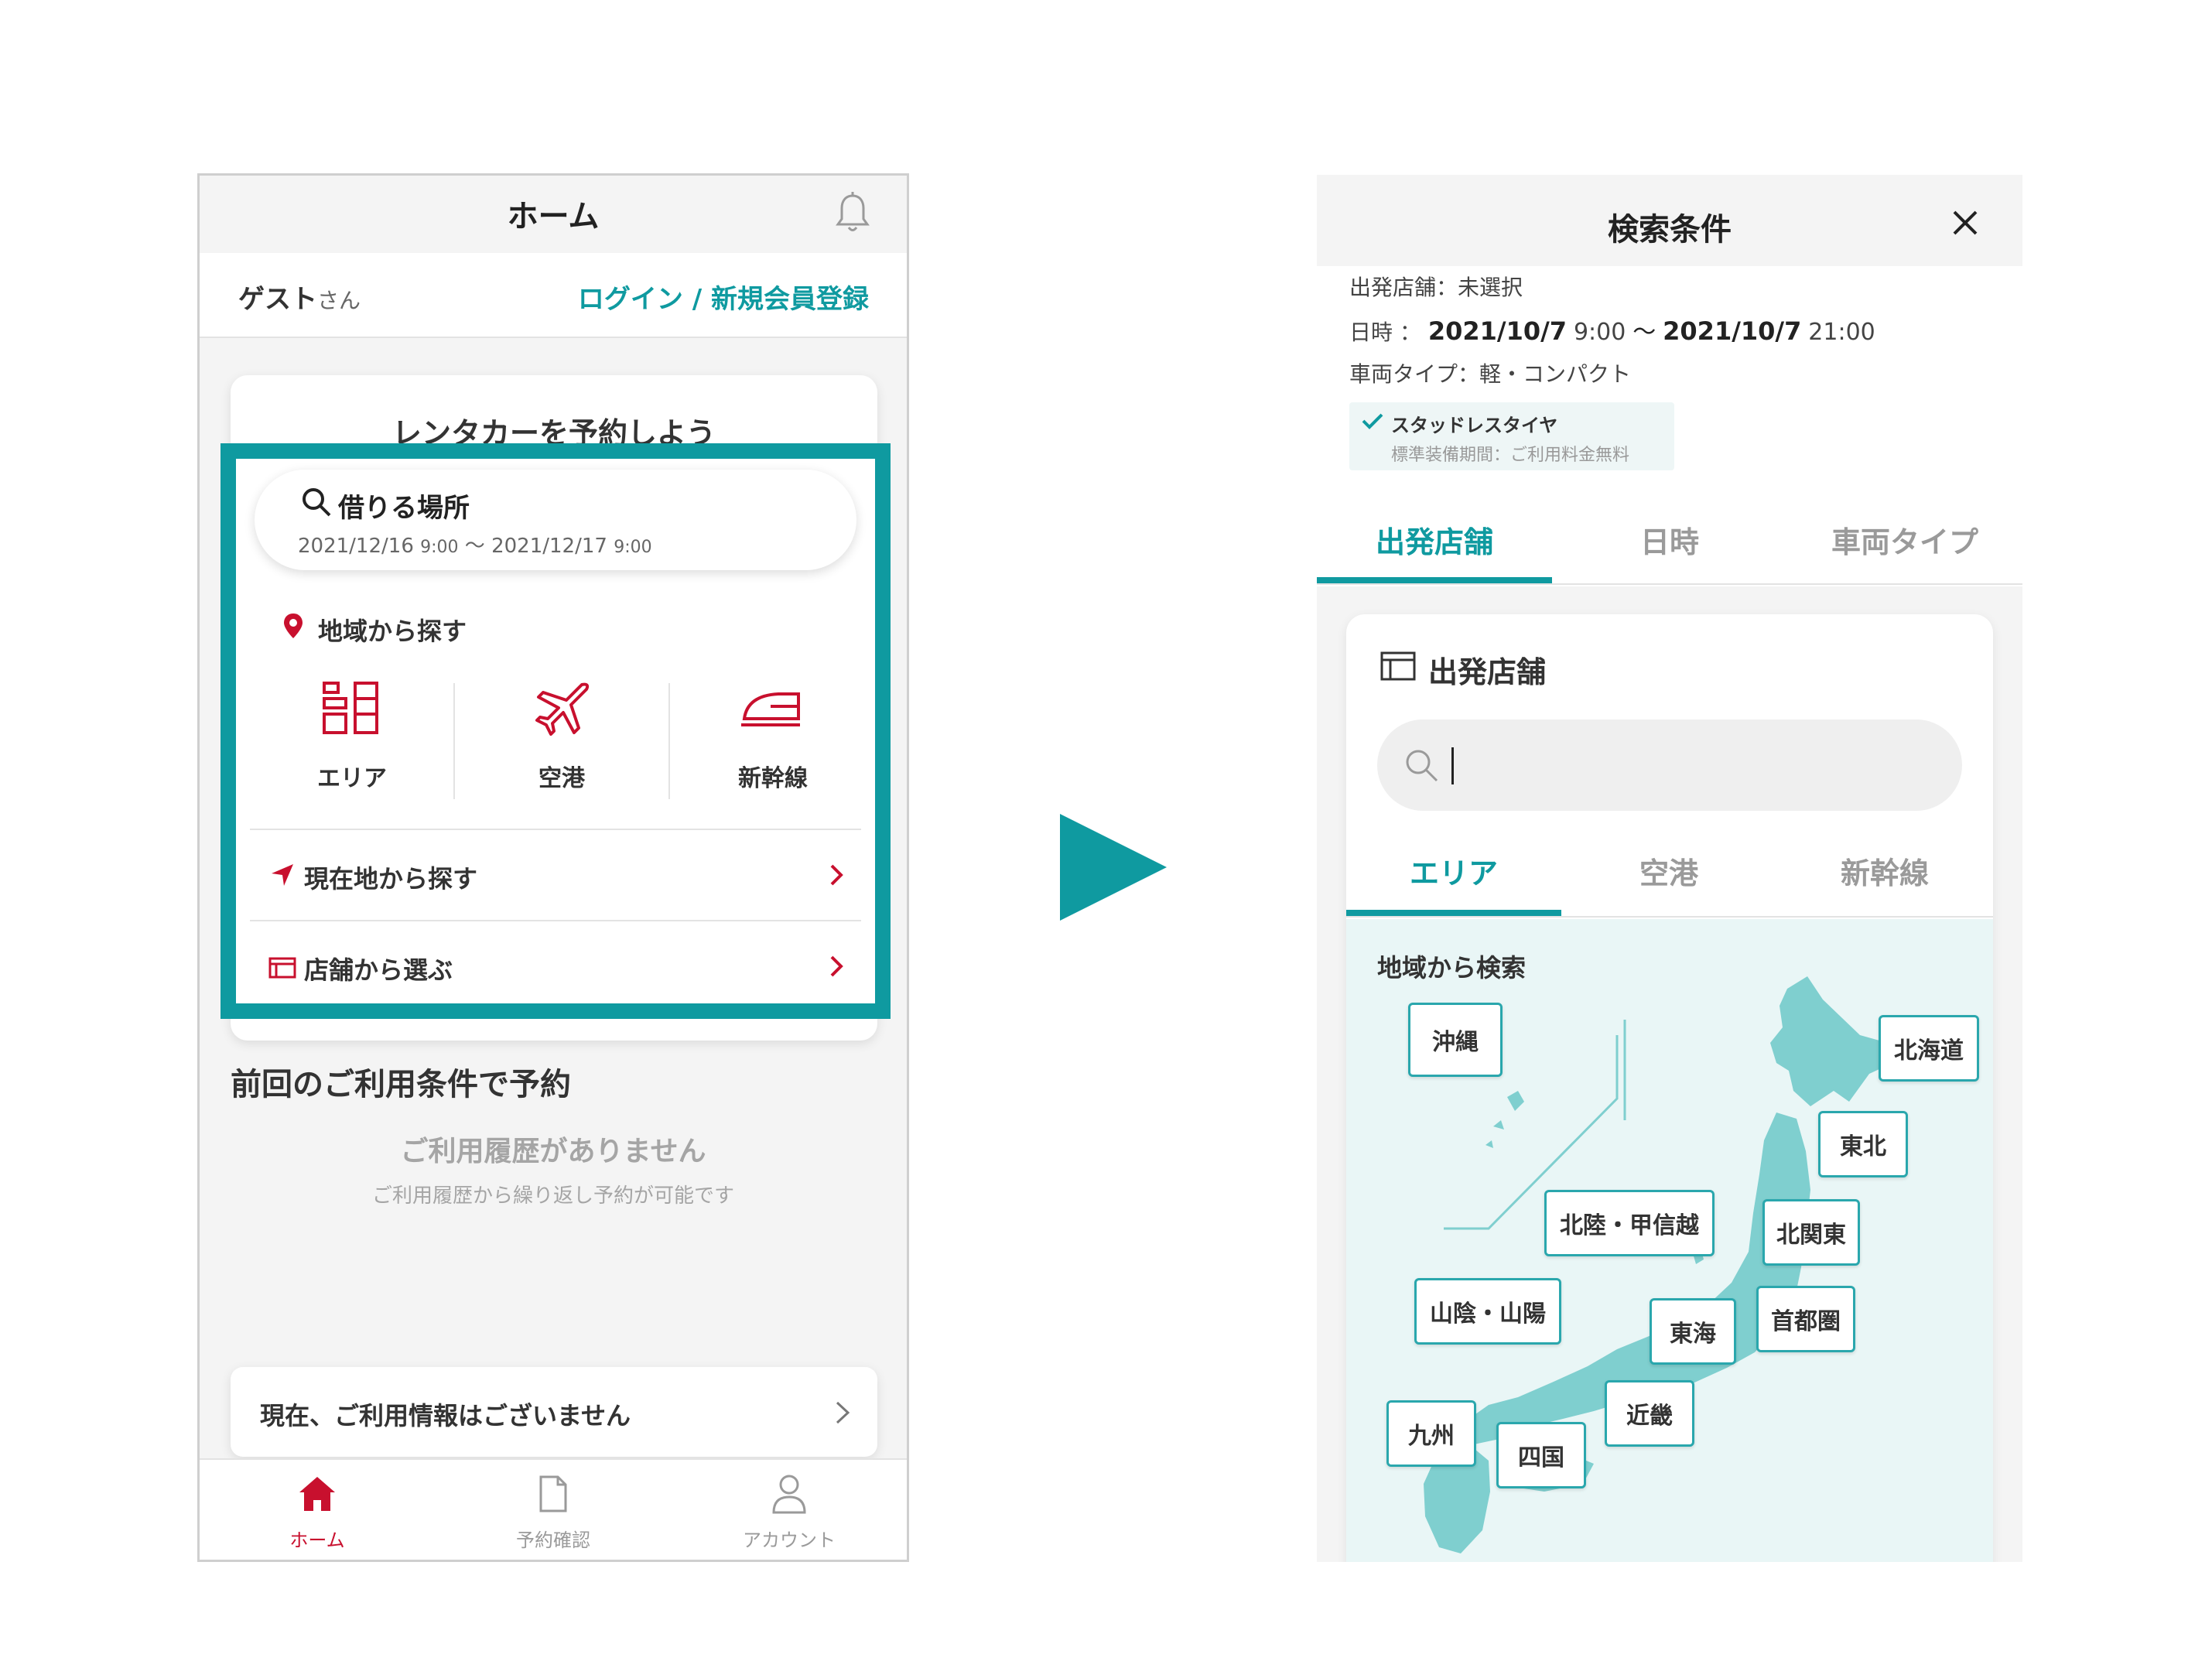  Describe the element at coordinates (633, 547) in the screenshot. I see `time-to: 9:00` at that location.